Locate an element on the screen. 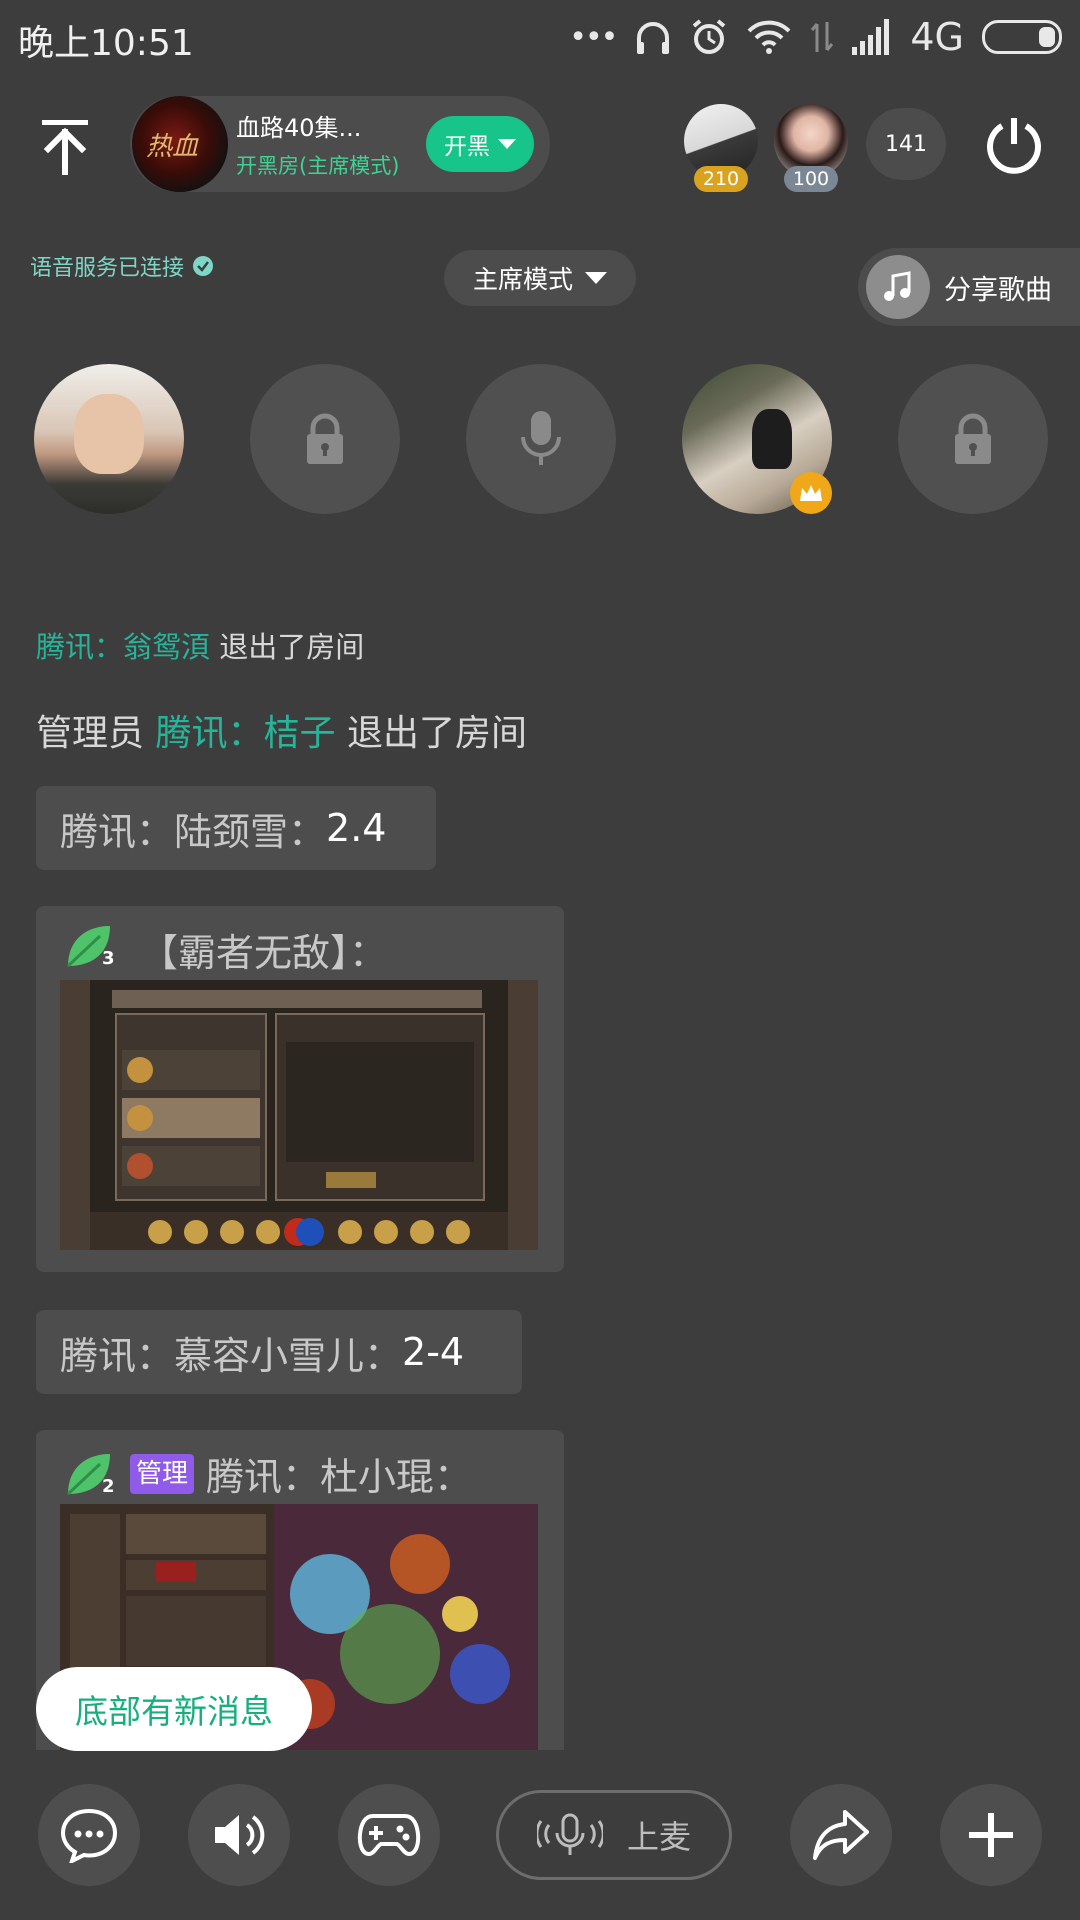  share-arrow-icon is located at coordinates (841, 1835).